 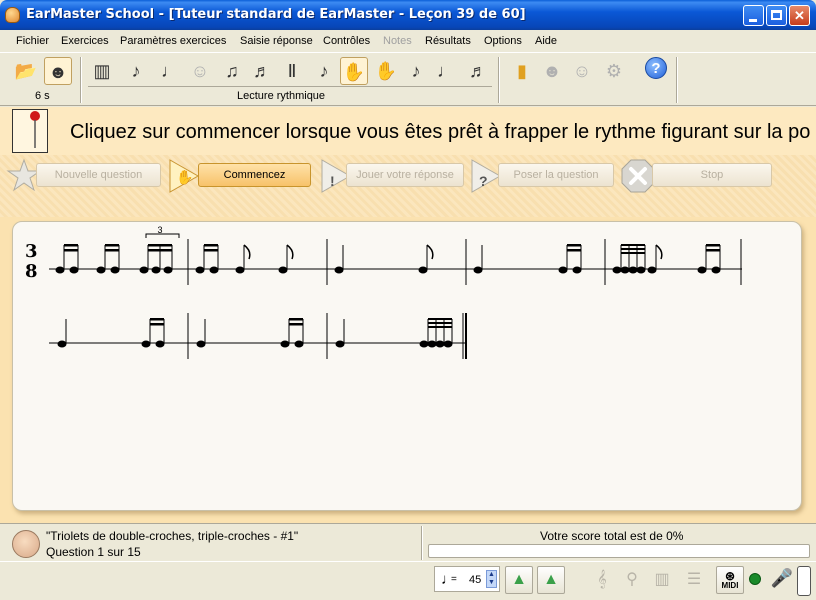 I want to click on tutor-face-icon: ☻, so click(x=58, y=72).